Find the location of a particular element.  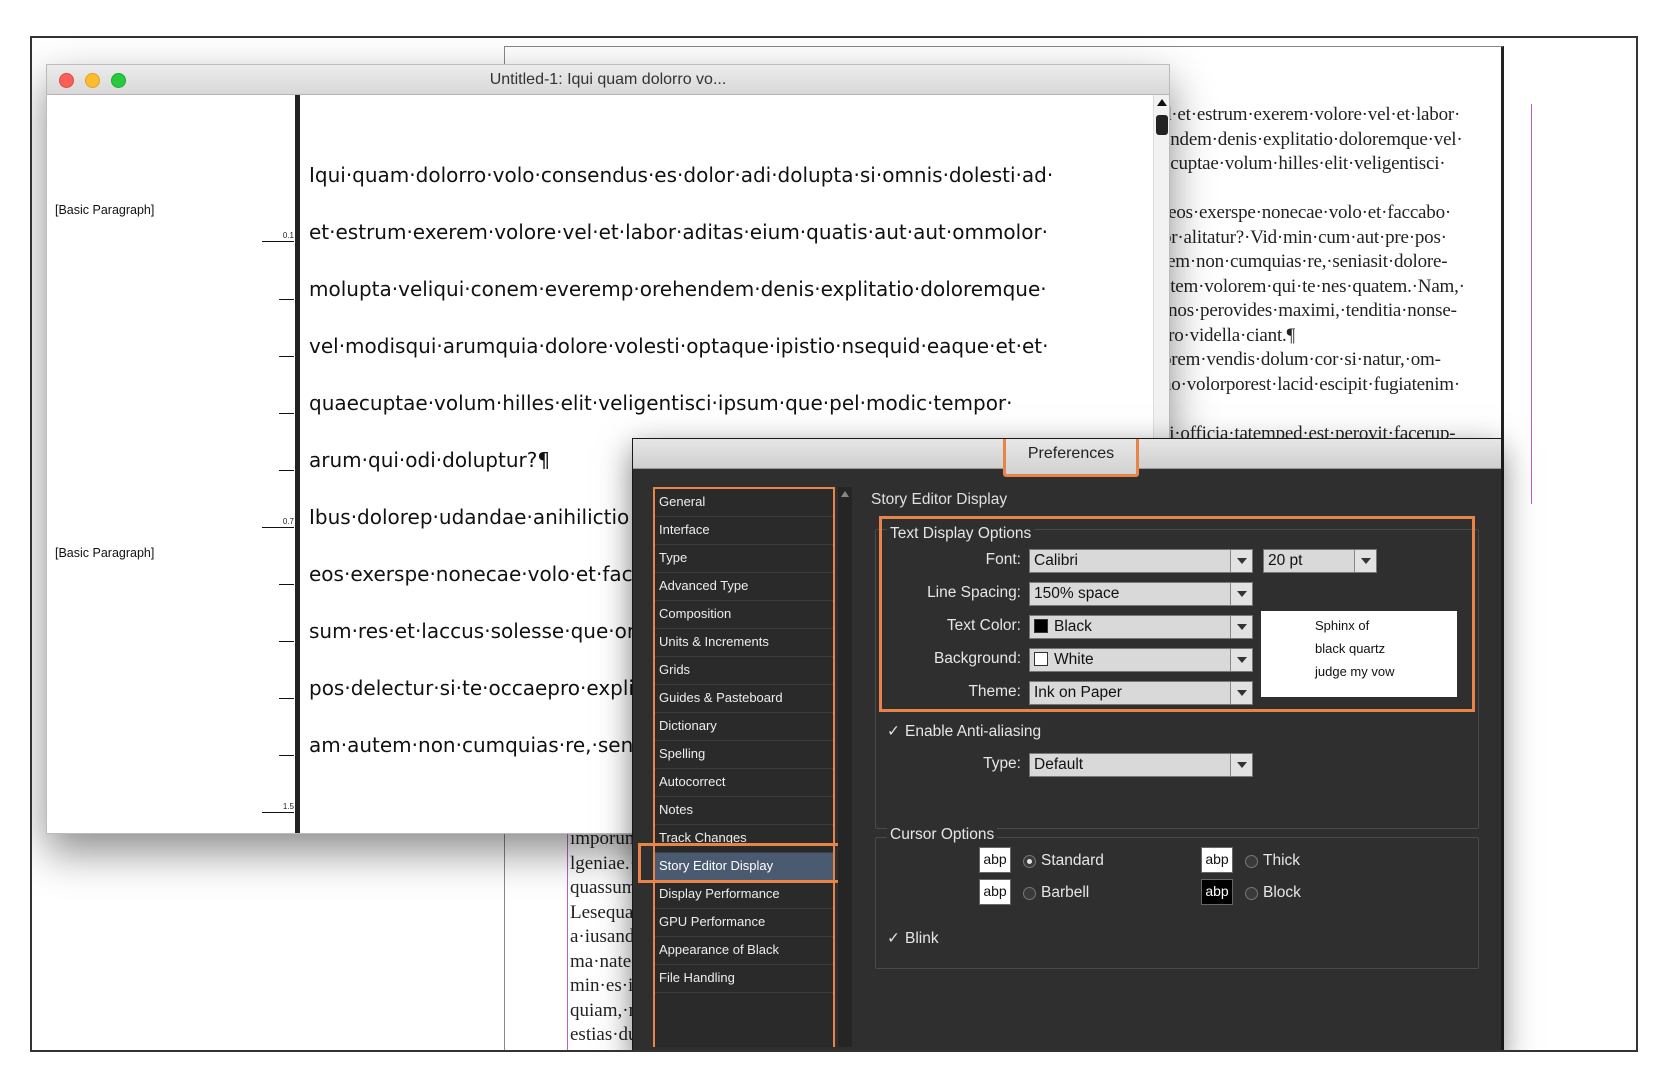

category-item-general: General is located at coordinates (744, 503).